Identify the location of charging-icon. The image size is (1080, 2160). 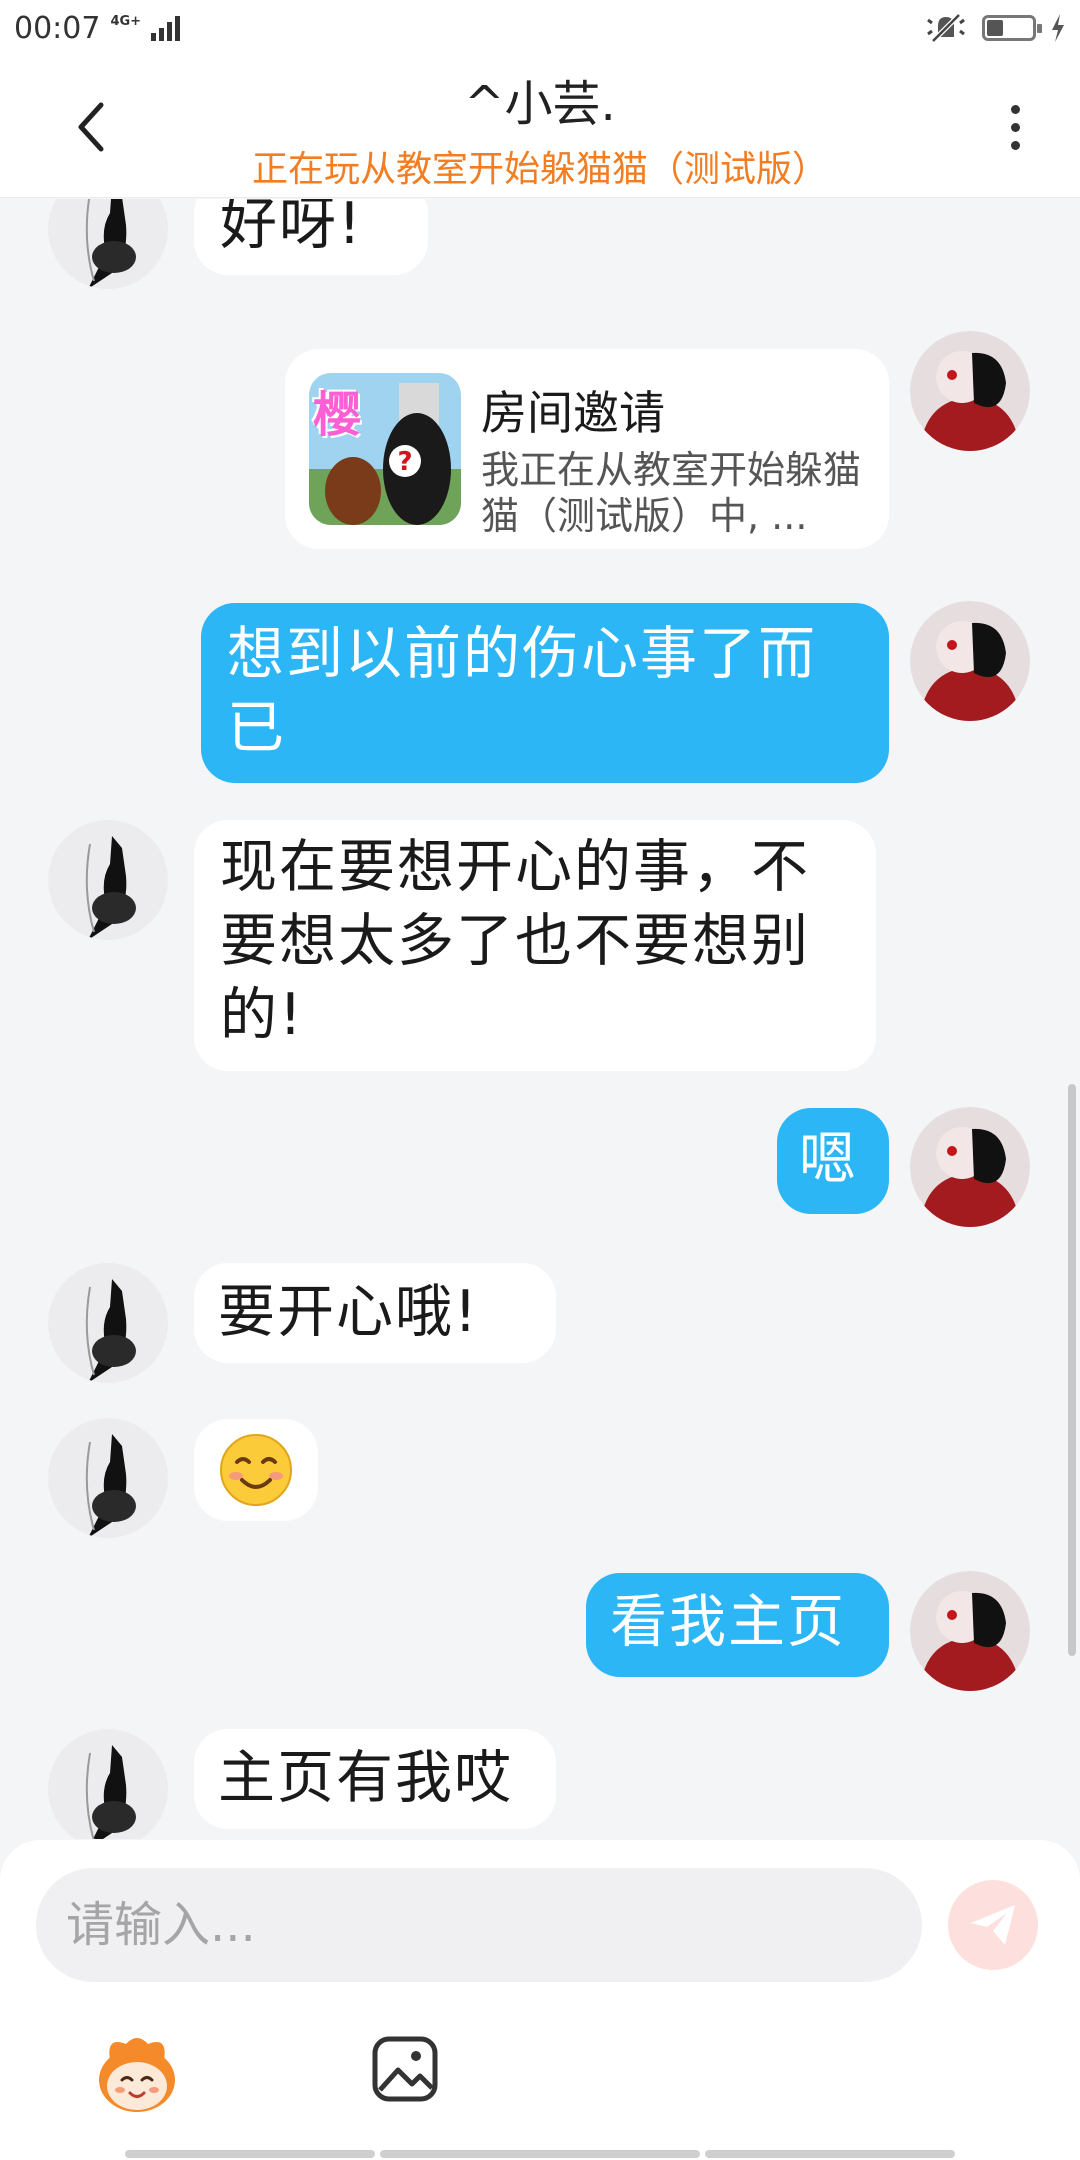
(1058, 28).